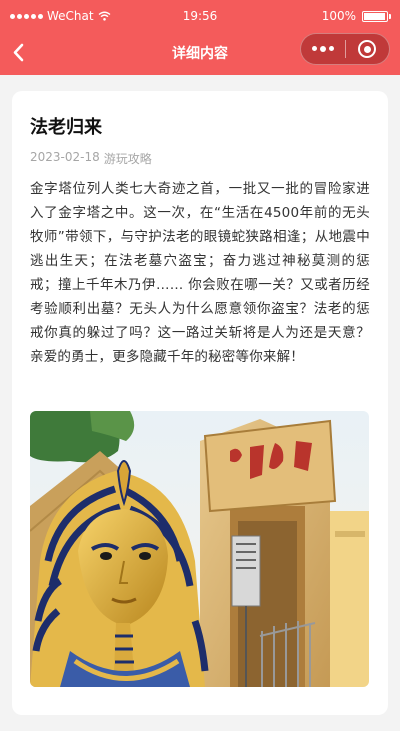  I want to click on battery-icon, so click(376, 16).